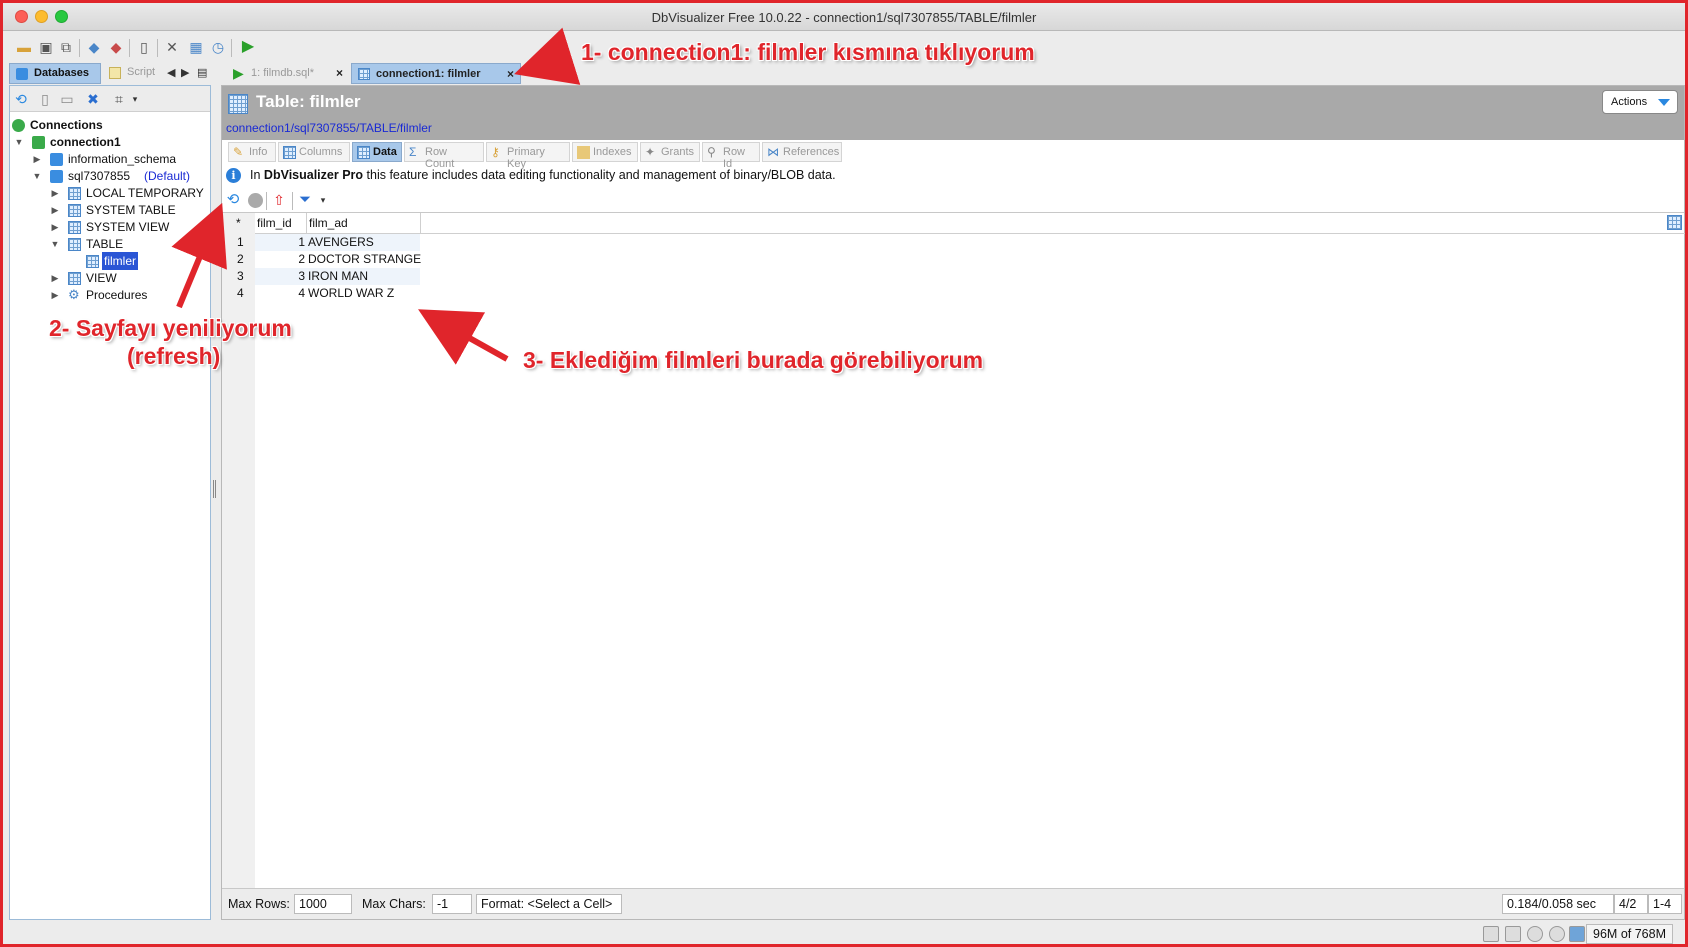  What do you see at coordinates (281, 293) in the screenshot?
I see `cell-film-id: 4` at bounding box center [281, 293].